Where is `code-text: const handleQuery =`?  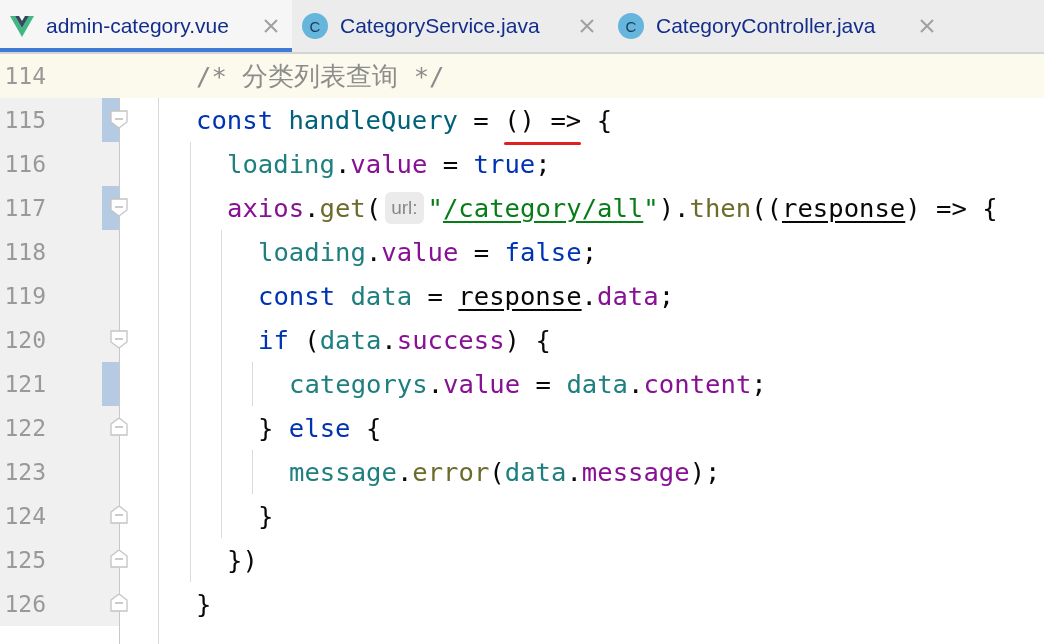 code-text: const handleQuery = is located at coordinates (343, 120).